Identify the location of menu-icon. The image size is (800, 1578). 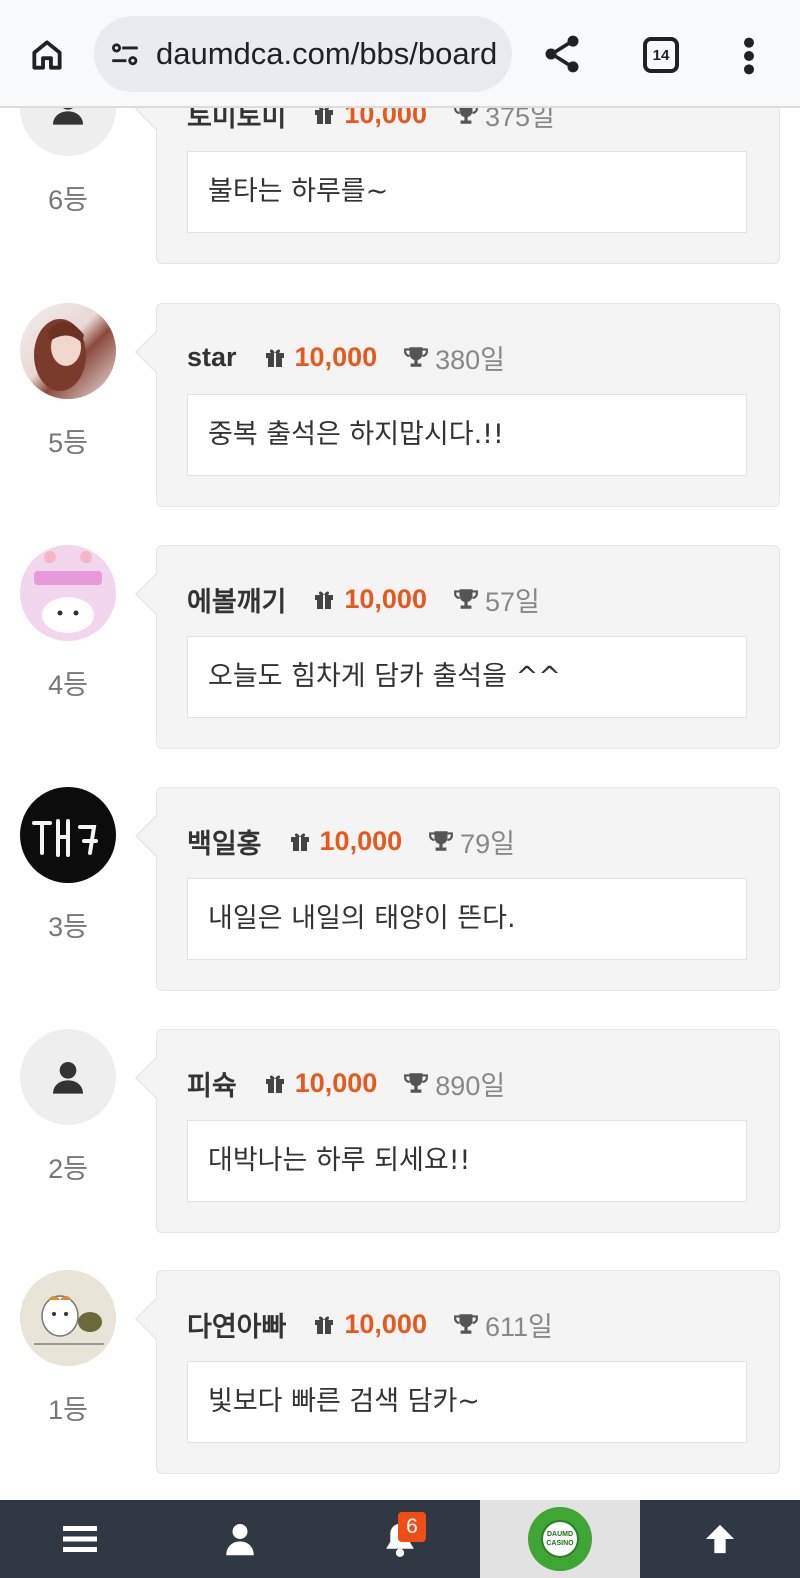
(80, 1539).